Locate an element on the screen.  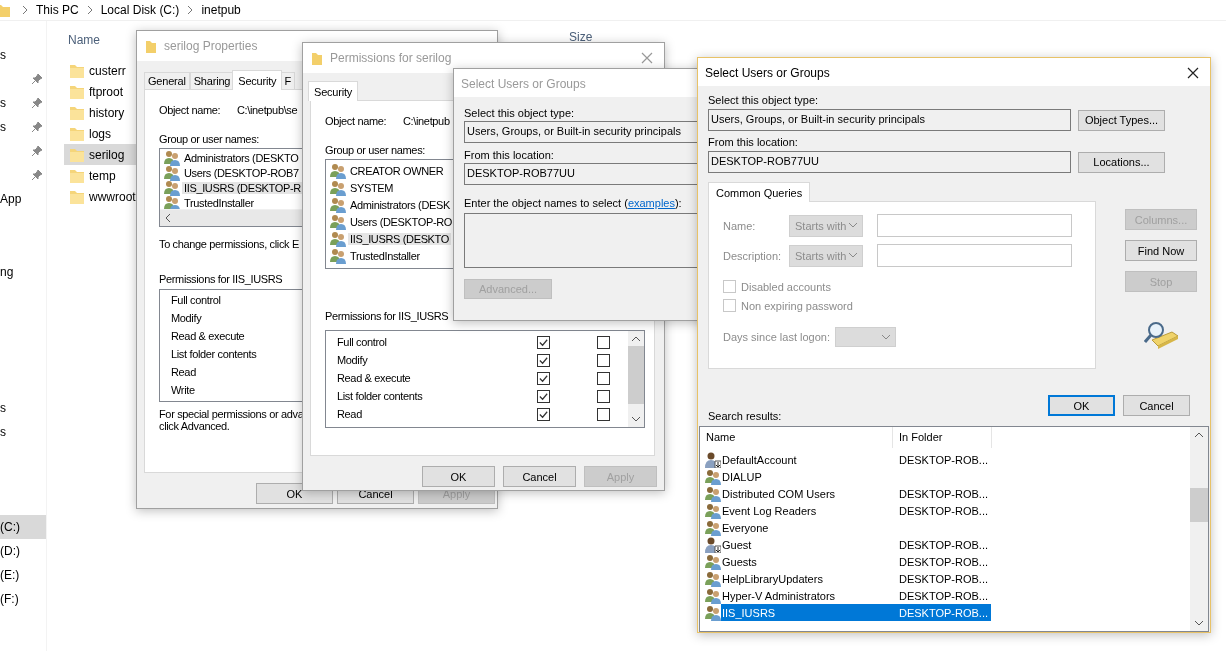
nav-item: (D:) is located at coordinates (23, 551).